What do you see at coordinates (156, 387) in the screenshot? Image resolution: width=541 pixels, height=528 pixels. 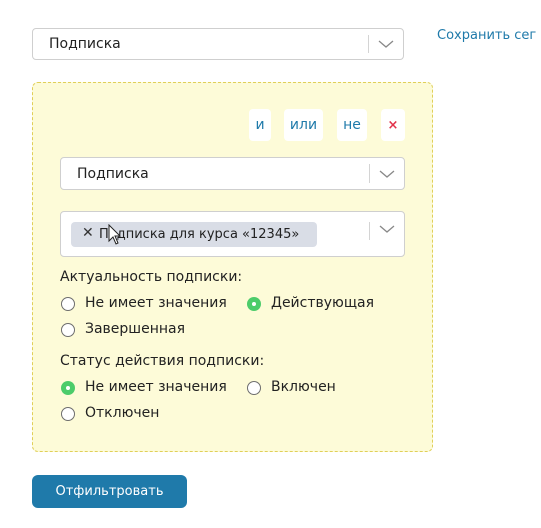 I see `status-option-any: Не имеет значения` at bounding box center [156, 387].